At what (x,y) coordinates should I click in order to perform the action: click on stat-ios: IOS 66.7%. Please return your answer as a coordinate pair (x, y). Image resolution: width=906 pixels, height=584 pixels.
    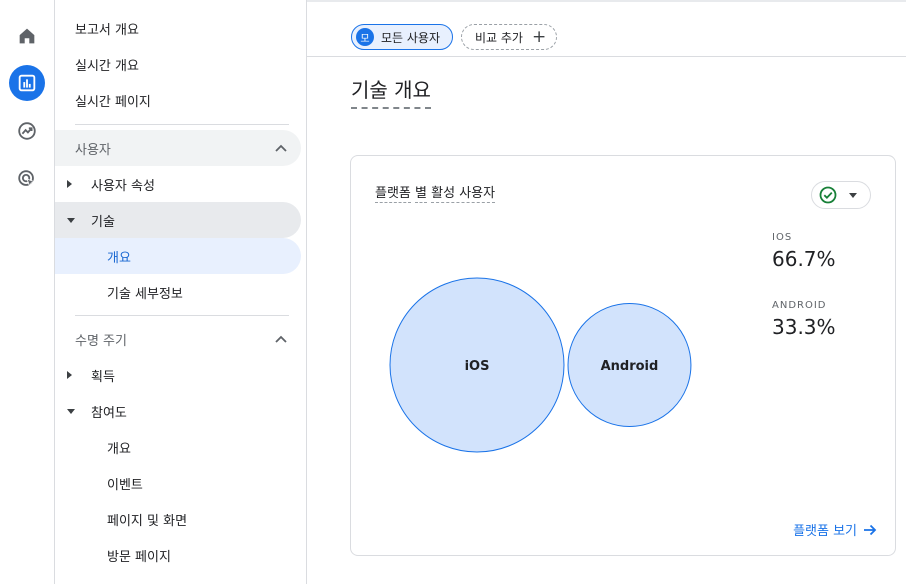
    Looking at the image, I should click on (804, 251).